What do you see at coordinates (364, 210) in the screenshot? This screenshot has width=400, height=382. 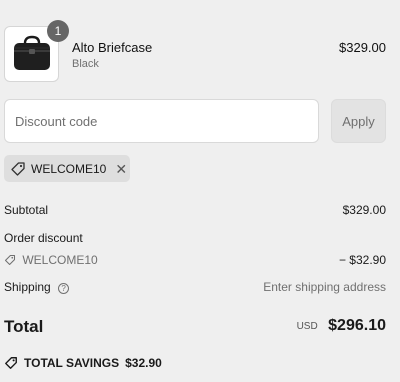 I see `subtotal-value: $329.00` at bounding box center [364, 210].